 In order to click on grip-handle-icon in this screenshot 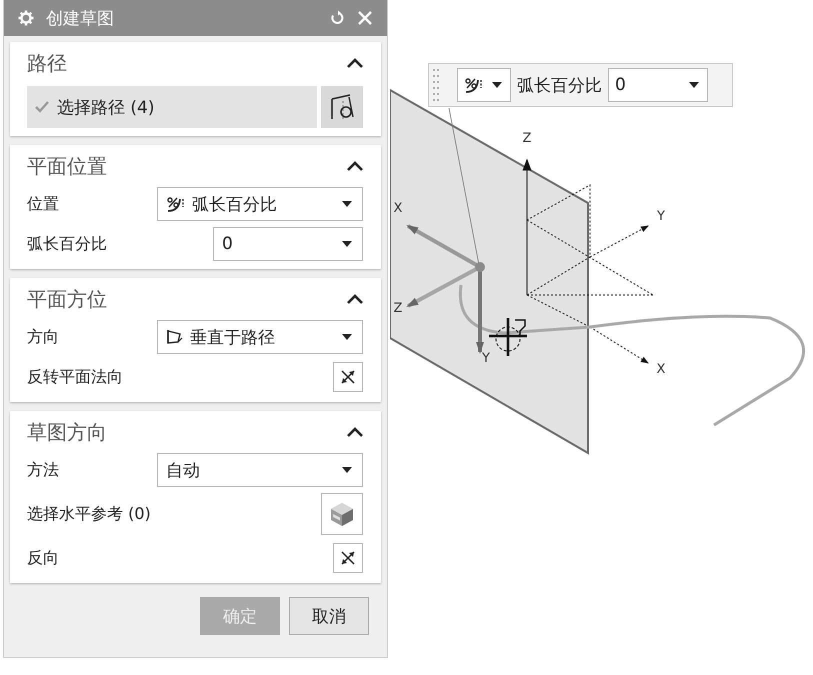, I will do `click(437, 85)`.